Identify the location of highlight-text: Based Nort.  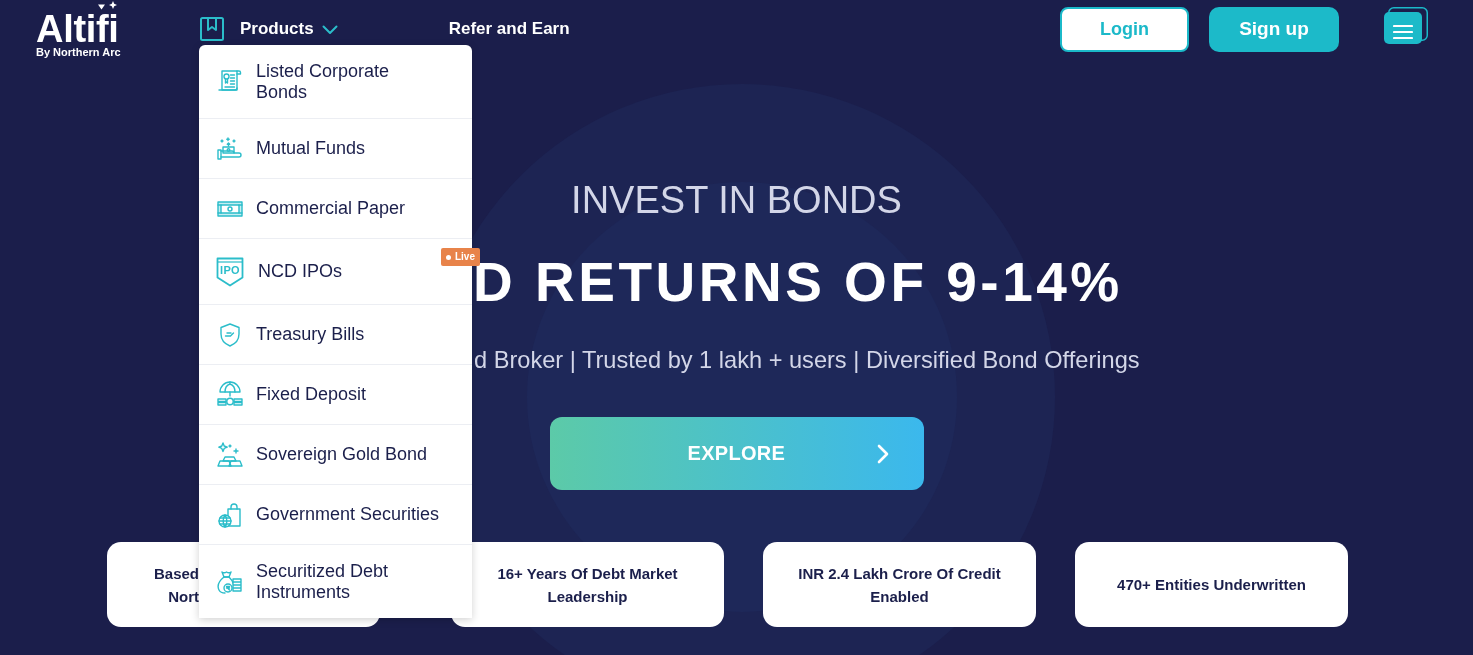
(175, 585).